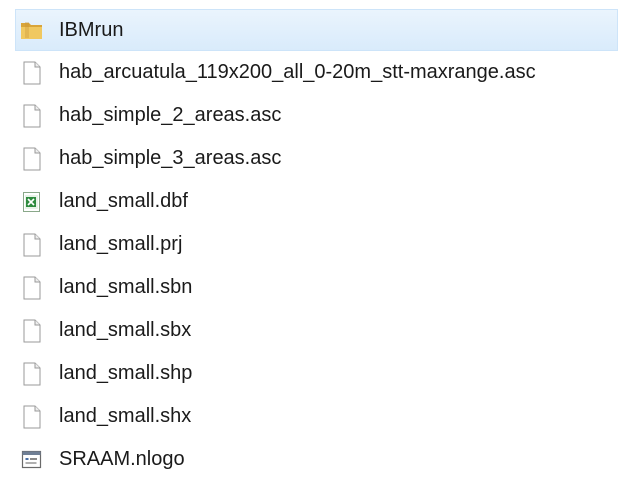  Describe the element at coordinates (121, 244) in the screenshot. I see `file-name: land_small.prj` at that location.